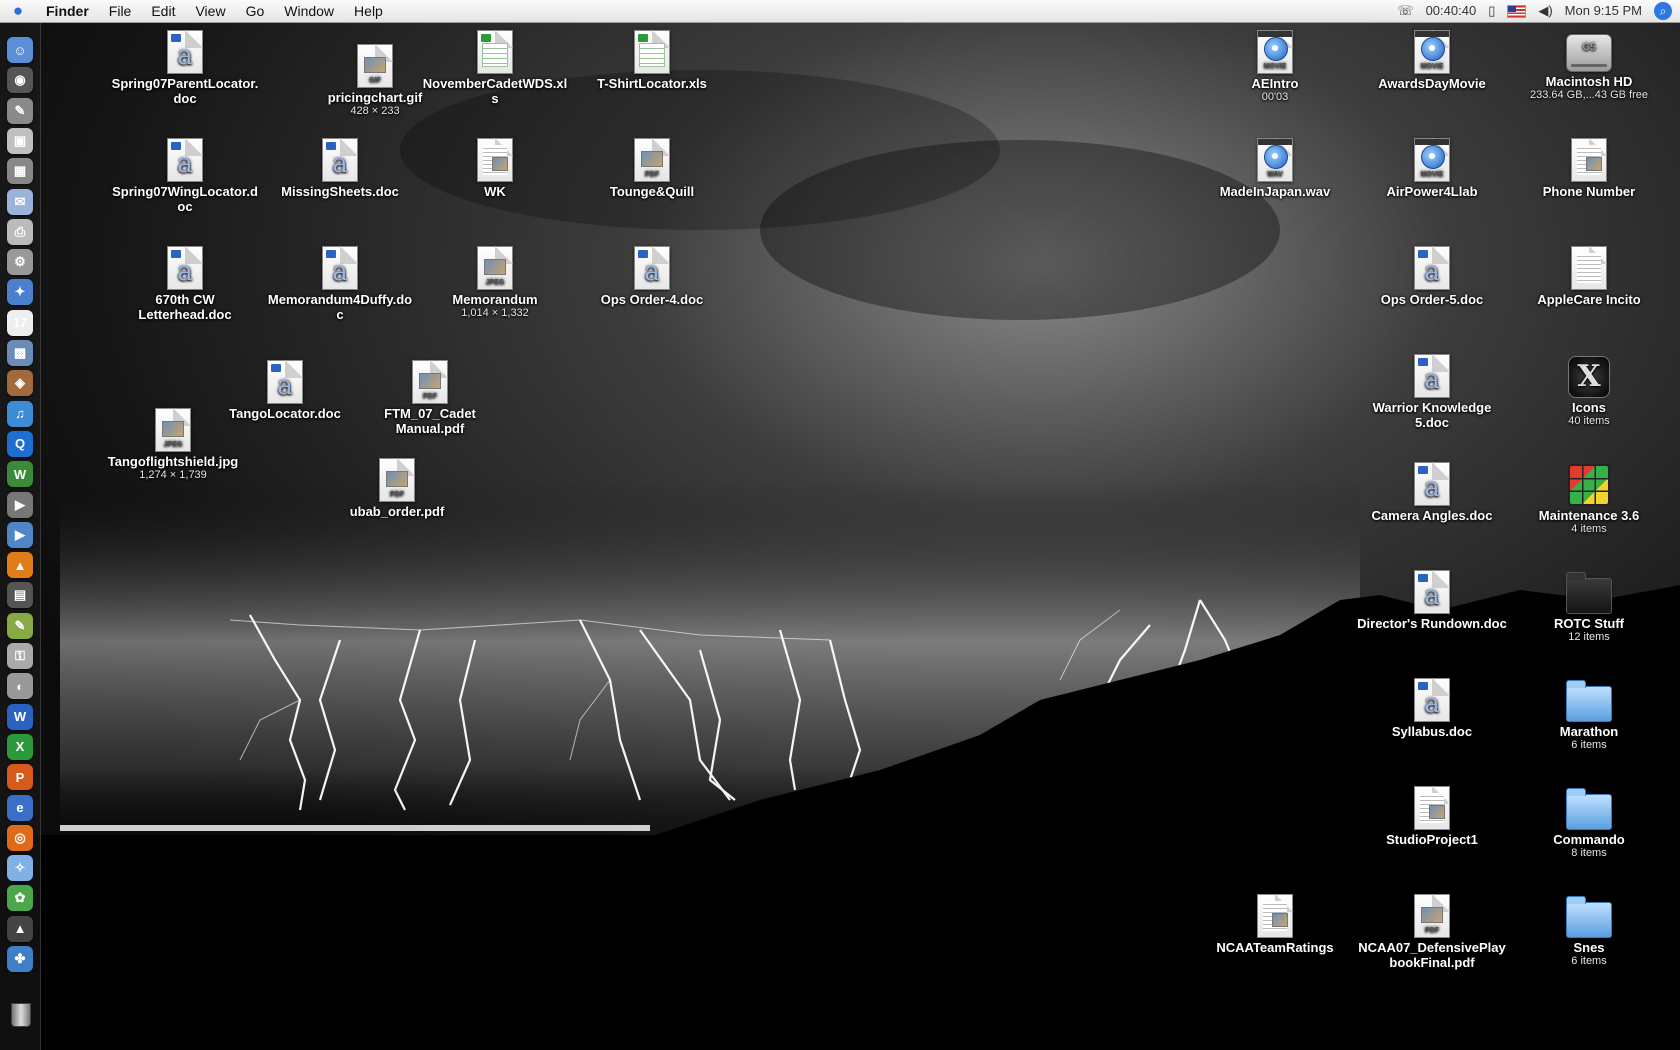 This screenshot has width=1680, height=1050. I want to click on desktop-item: JPEG Memorandum 1,014 × 1,332, so click(495, 283).